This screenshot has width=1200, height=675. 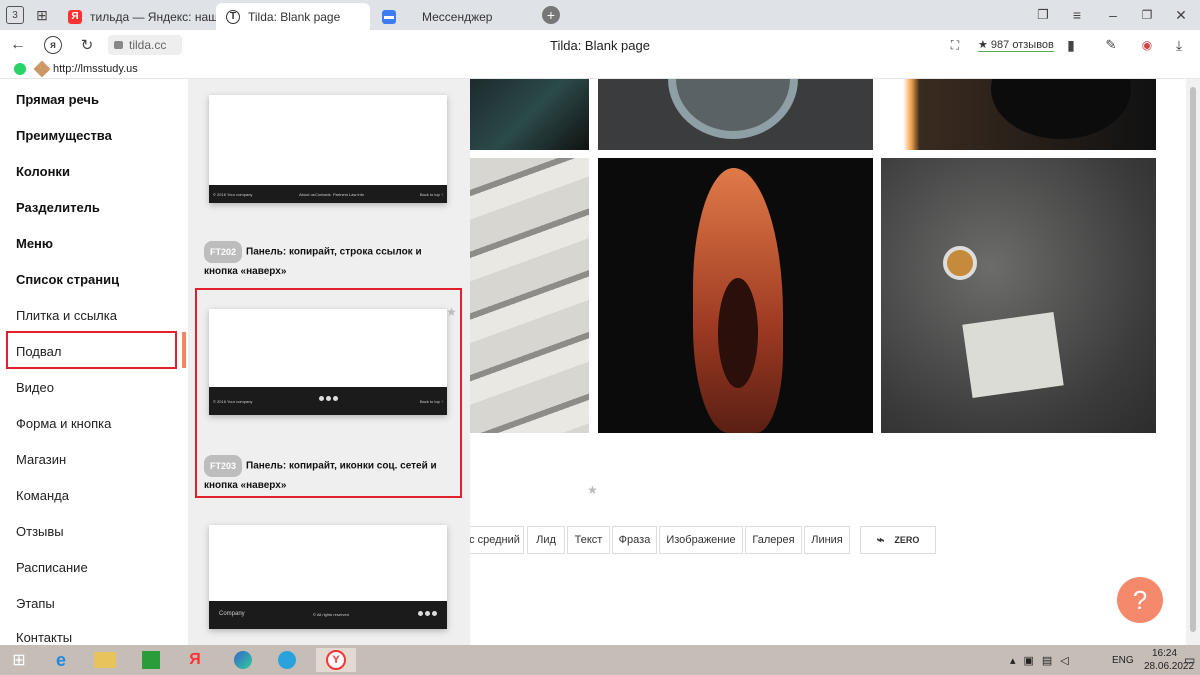 What do you see at coordinates (1179, 45) in the screenshot?
I see `download-icon: ⤓` at bounding box center [1179, 45].